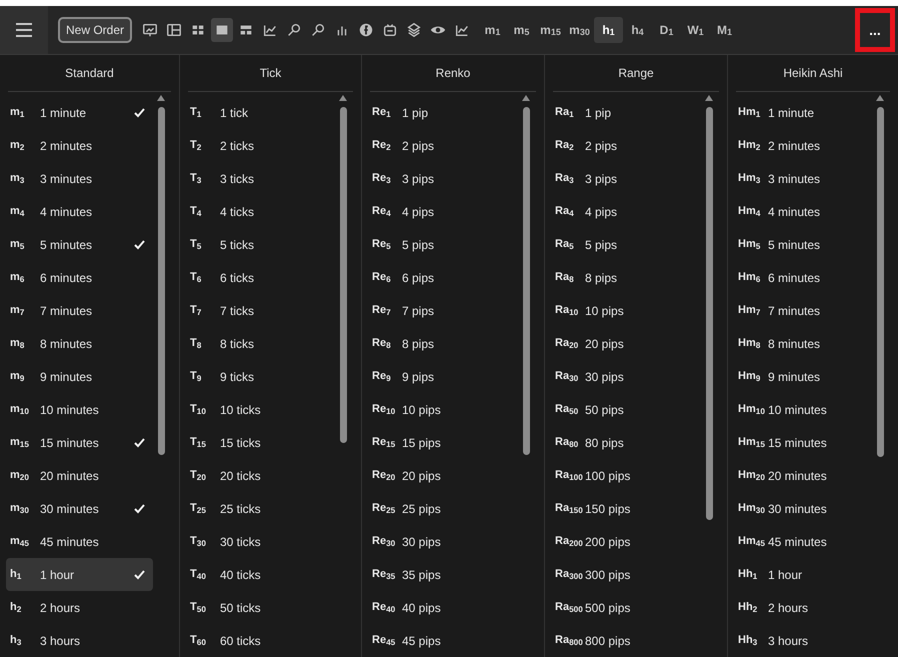 The height and width of the screenshot is (657, 898). What do you see at coordinates (443, 409) in the screenshot?
I see `timeframe-item: Re$_{10}$ 10 pips` at bounding box center [443, 409].